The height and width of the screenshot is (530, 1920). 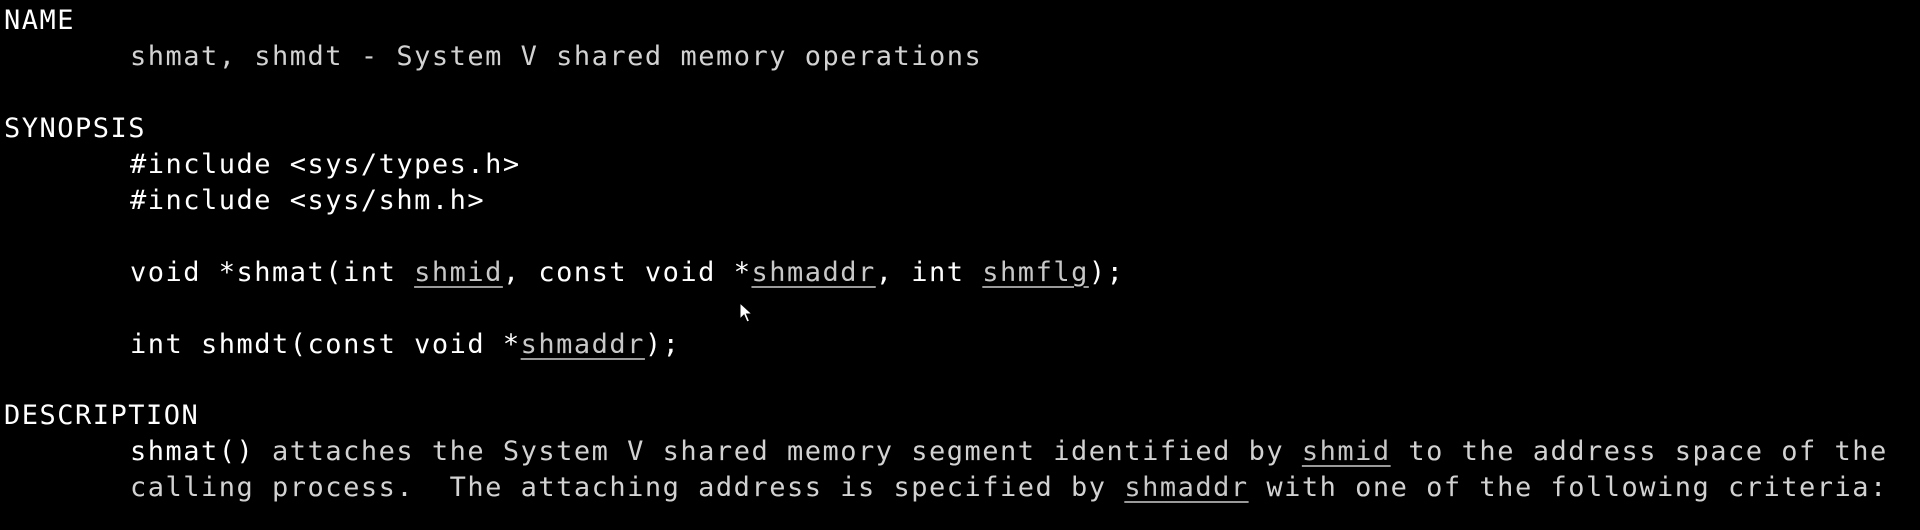 What do you see at coordinates (746, 312) in the screenshot?
I see `mouse-pointer-icon` at bounding box center [746, 312].